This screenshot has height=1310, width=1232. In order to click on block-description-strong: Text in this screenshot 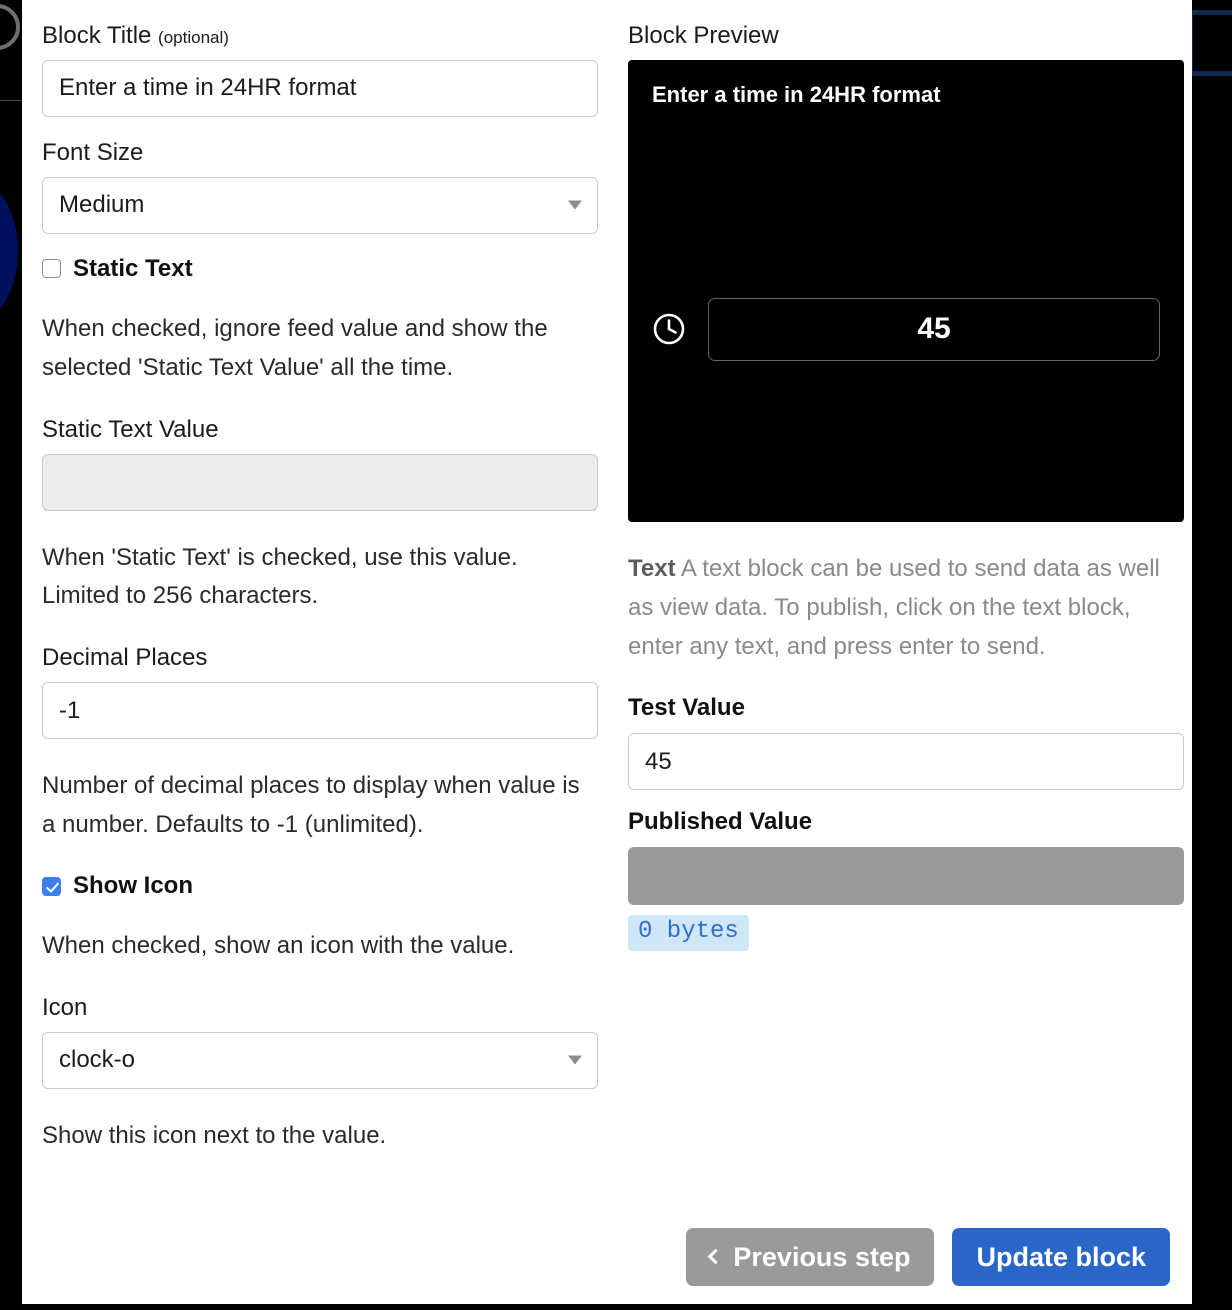, I will do `click(652, 568)`.